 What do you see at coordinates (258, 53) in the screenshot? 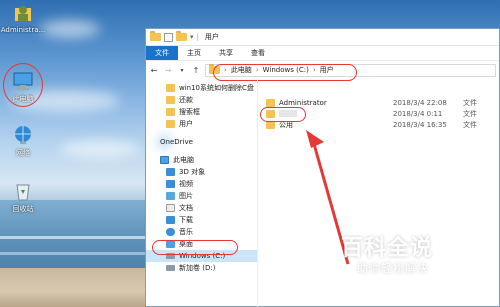
I see `tab-view: 查看` at bounding box center [258, 53].